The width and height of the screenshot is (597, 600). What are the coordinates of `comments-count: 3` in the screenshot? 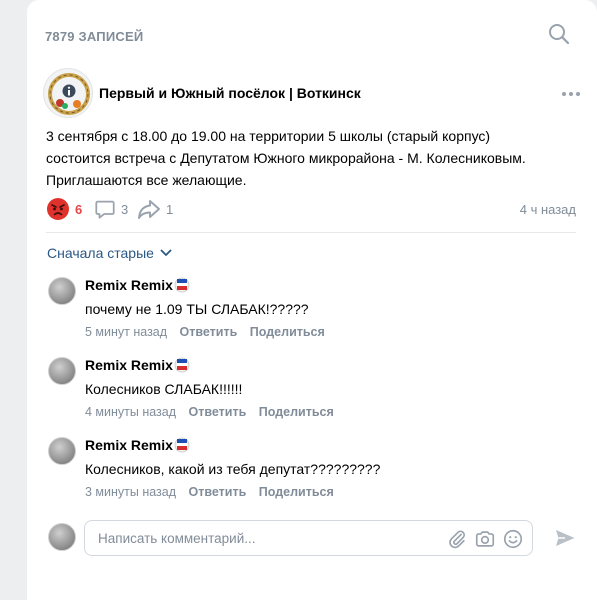 It's located at (125, 209).